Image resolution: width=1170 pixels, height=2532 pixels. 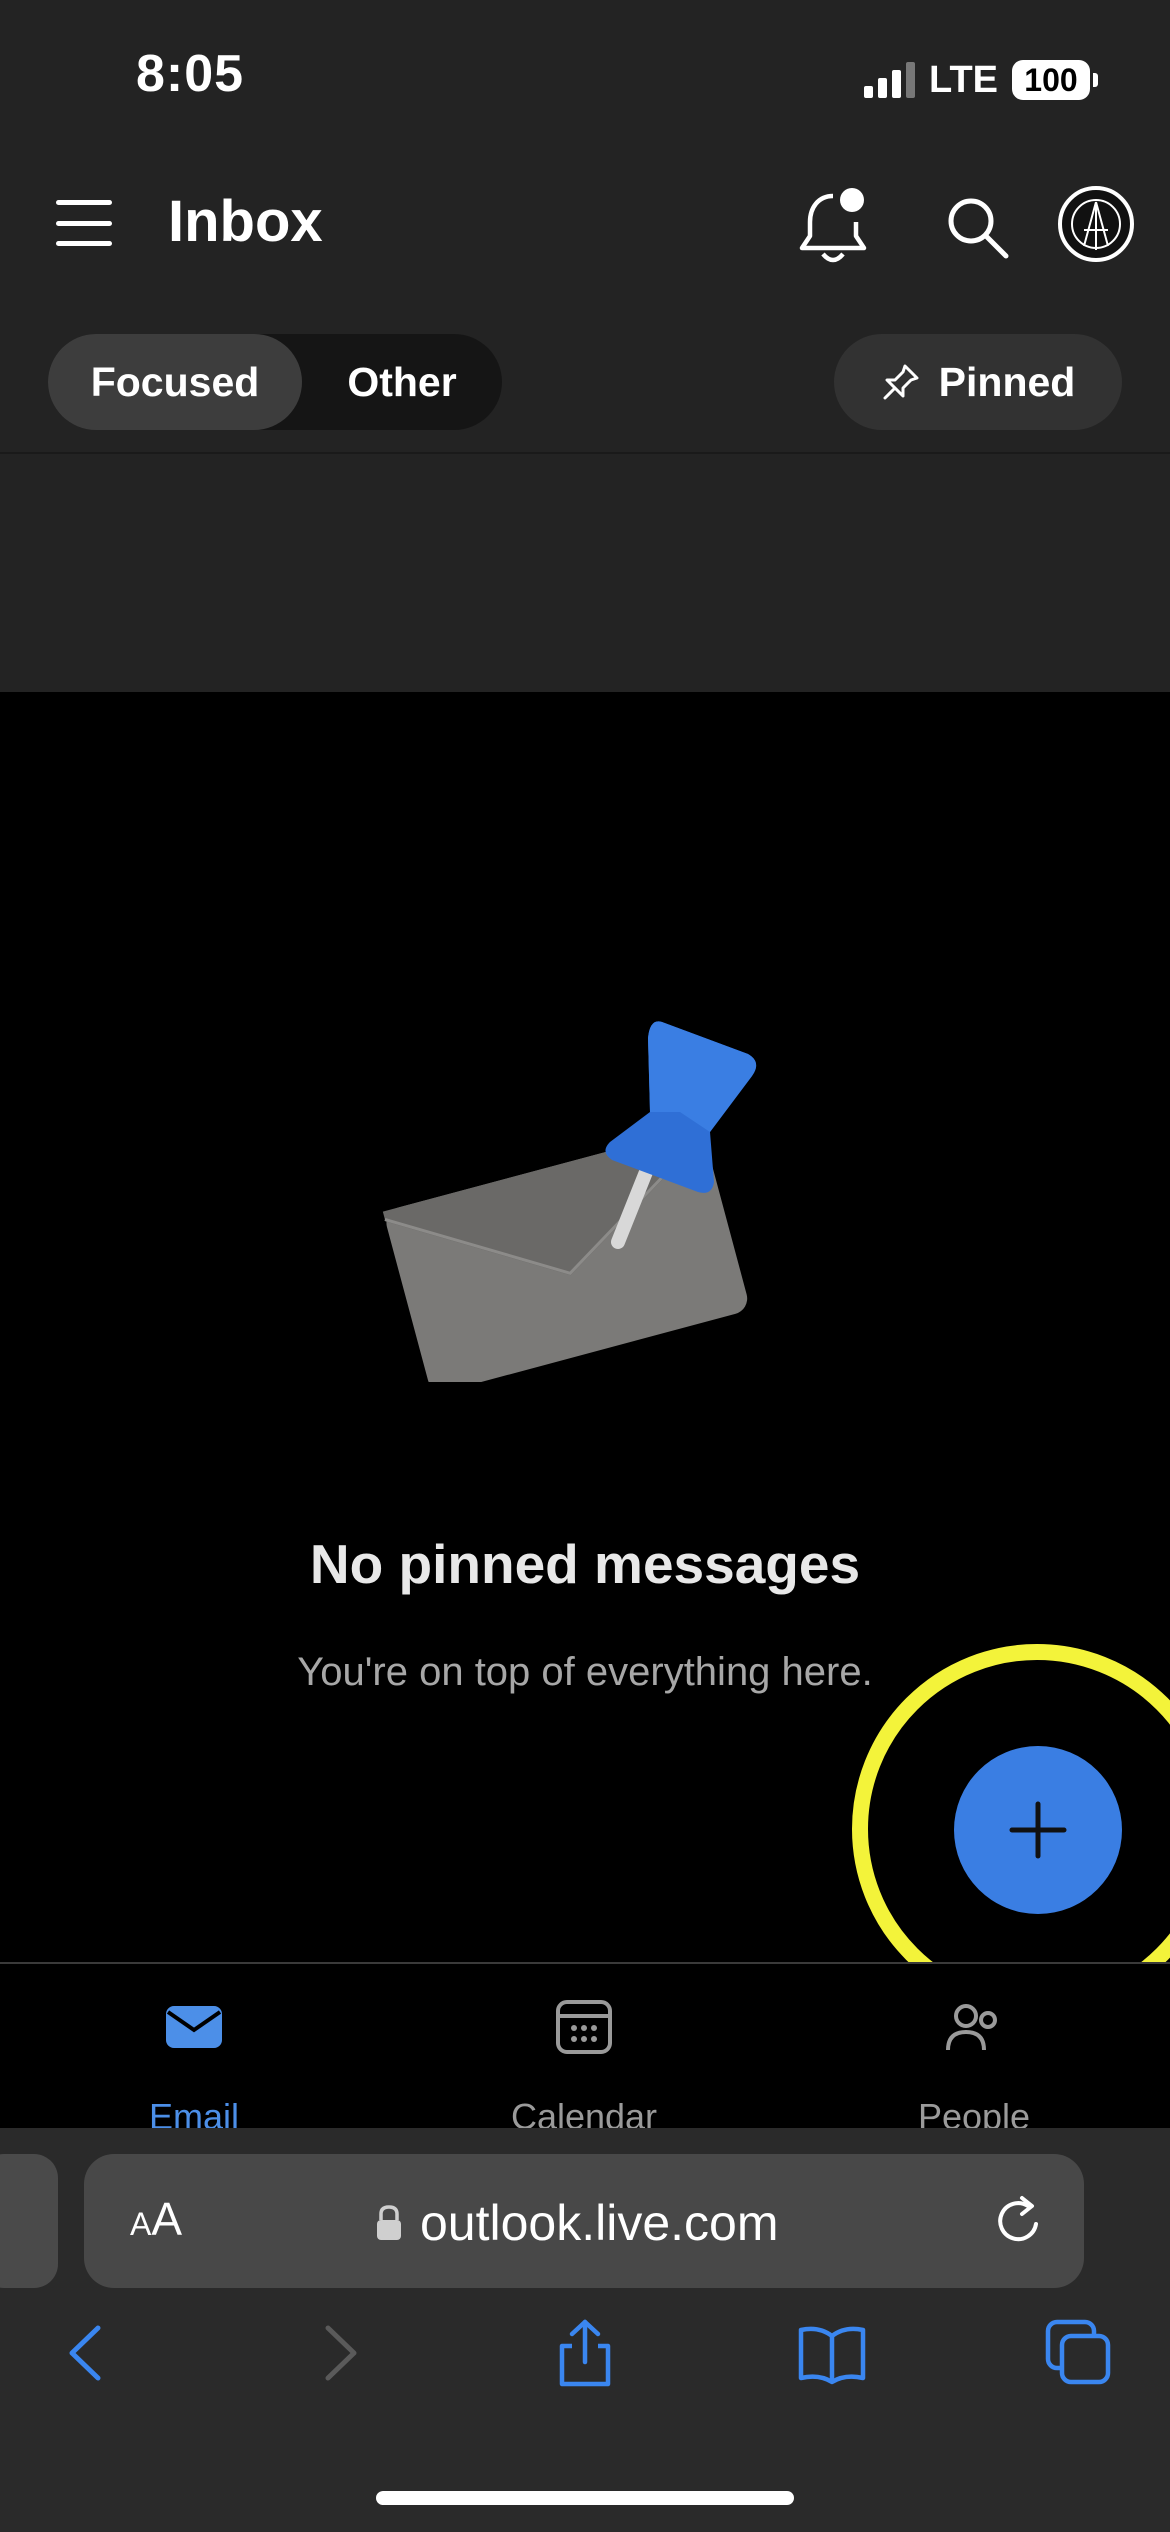 I want to click on inbox-pivot-bar: Focused Other Pinned, so click(x=585, y=378).